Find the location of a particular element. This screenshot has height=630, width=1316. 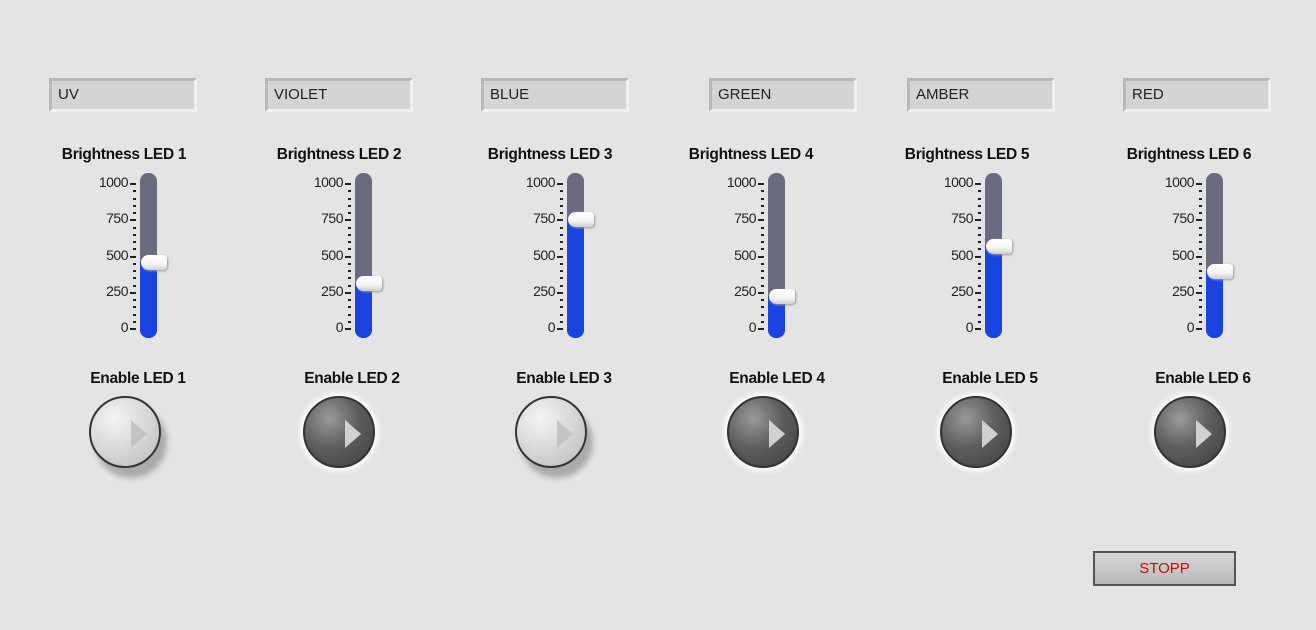

channel-name-field: VIOLET is located at coordinates (339, 95).